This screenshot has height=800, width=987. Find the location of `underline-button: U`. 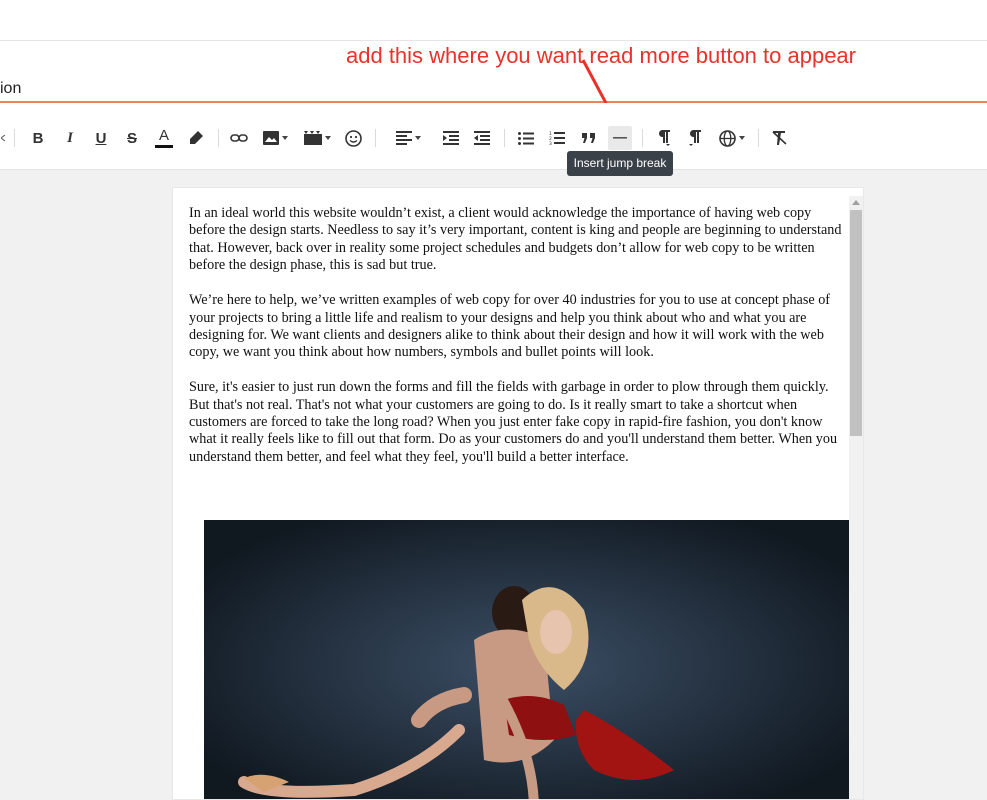

underline-button: U is located at coordinates (101, 138).